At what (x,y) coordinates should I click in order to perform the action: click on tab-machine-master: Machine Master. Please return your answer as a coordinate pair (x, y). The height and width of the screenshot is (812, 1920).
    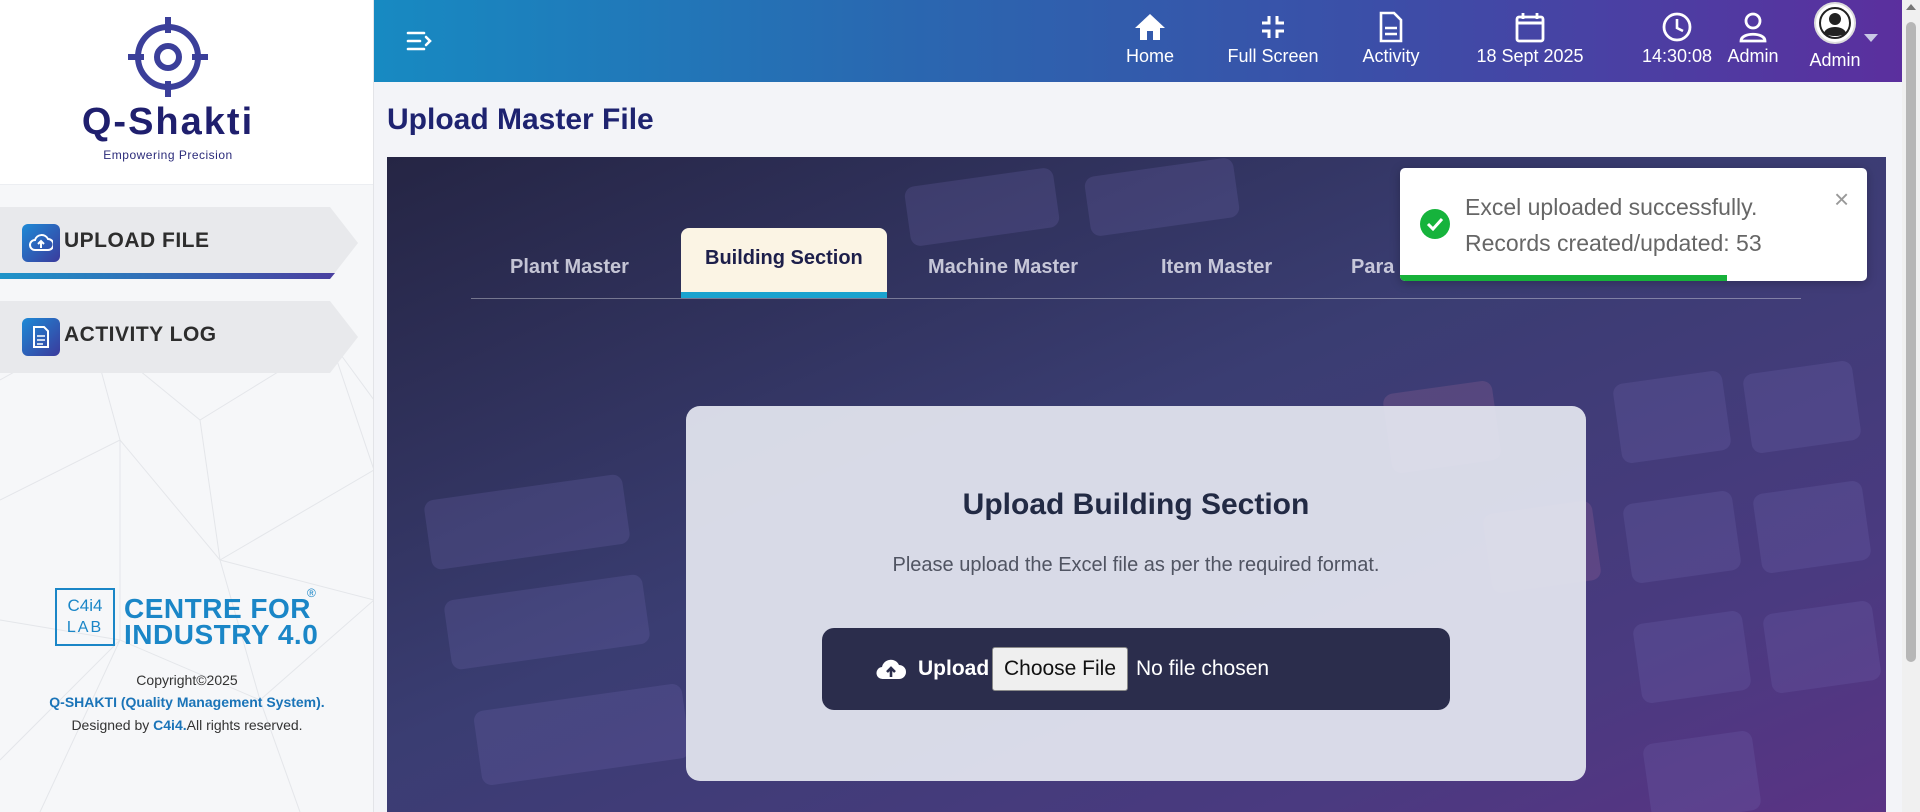
    Looking at the image, I should click on (1003, 285).